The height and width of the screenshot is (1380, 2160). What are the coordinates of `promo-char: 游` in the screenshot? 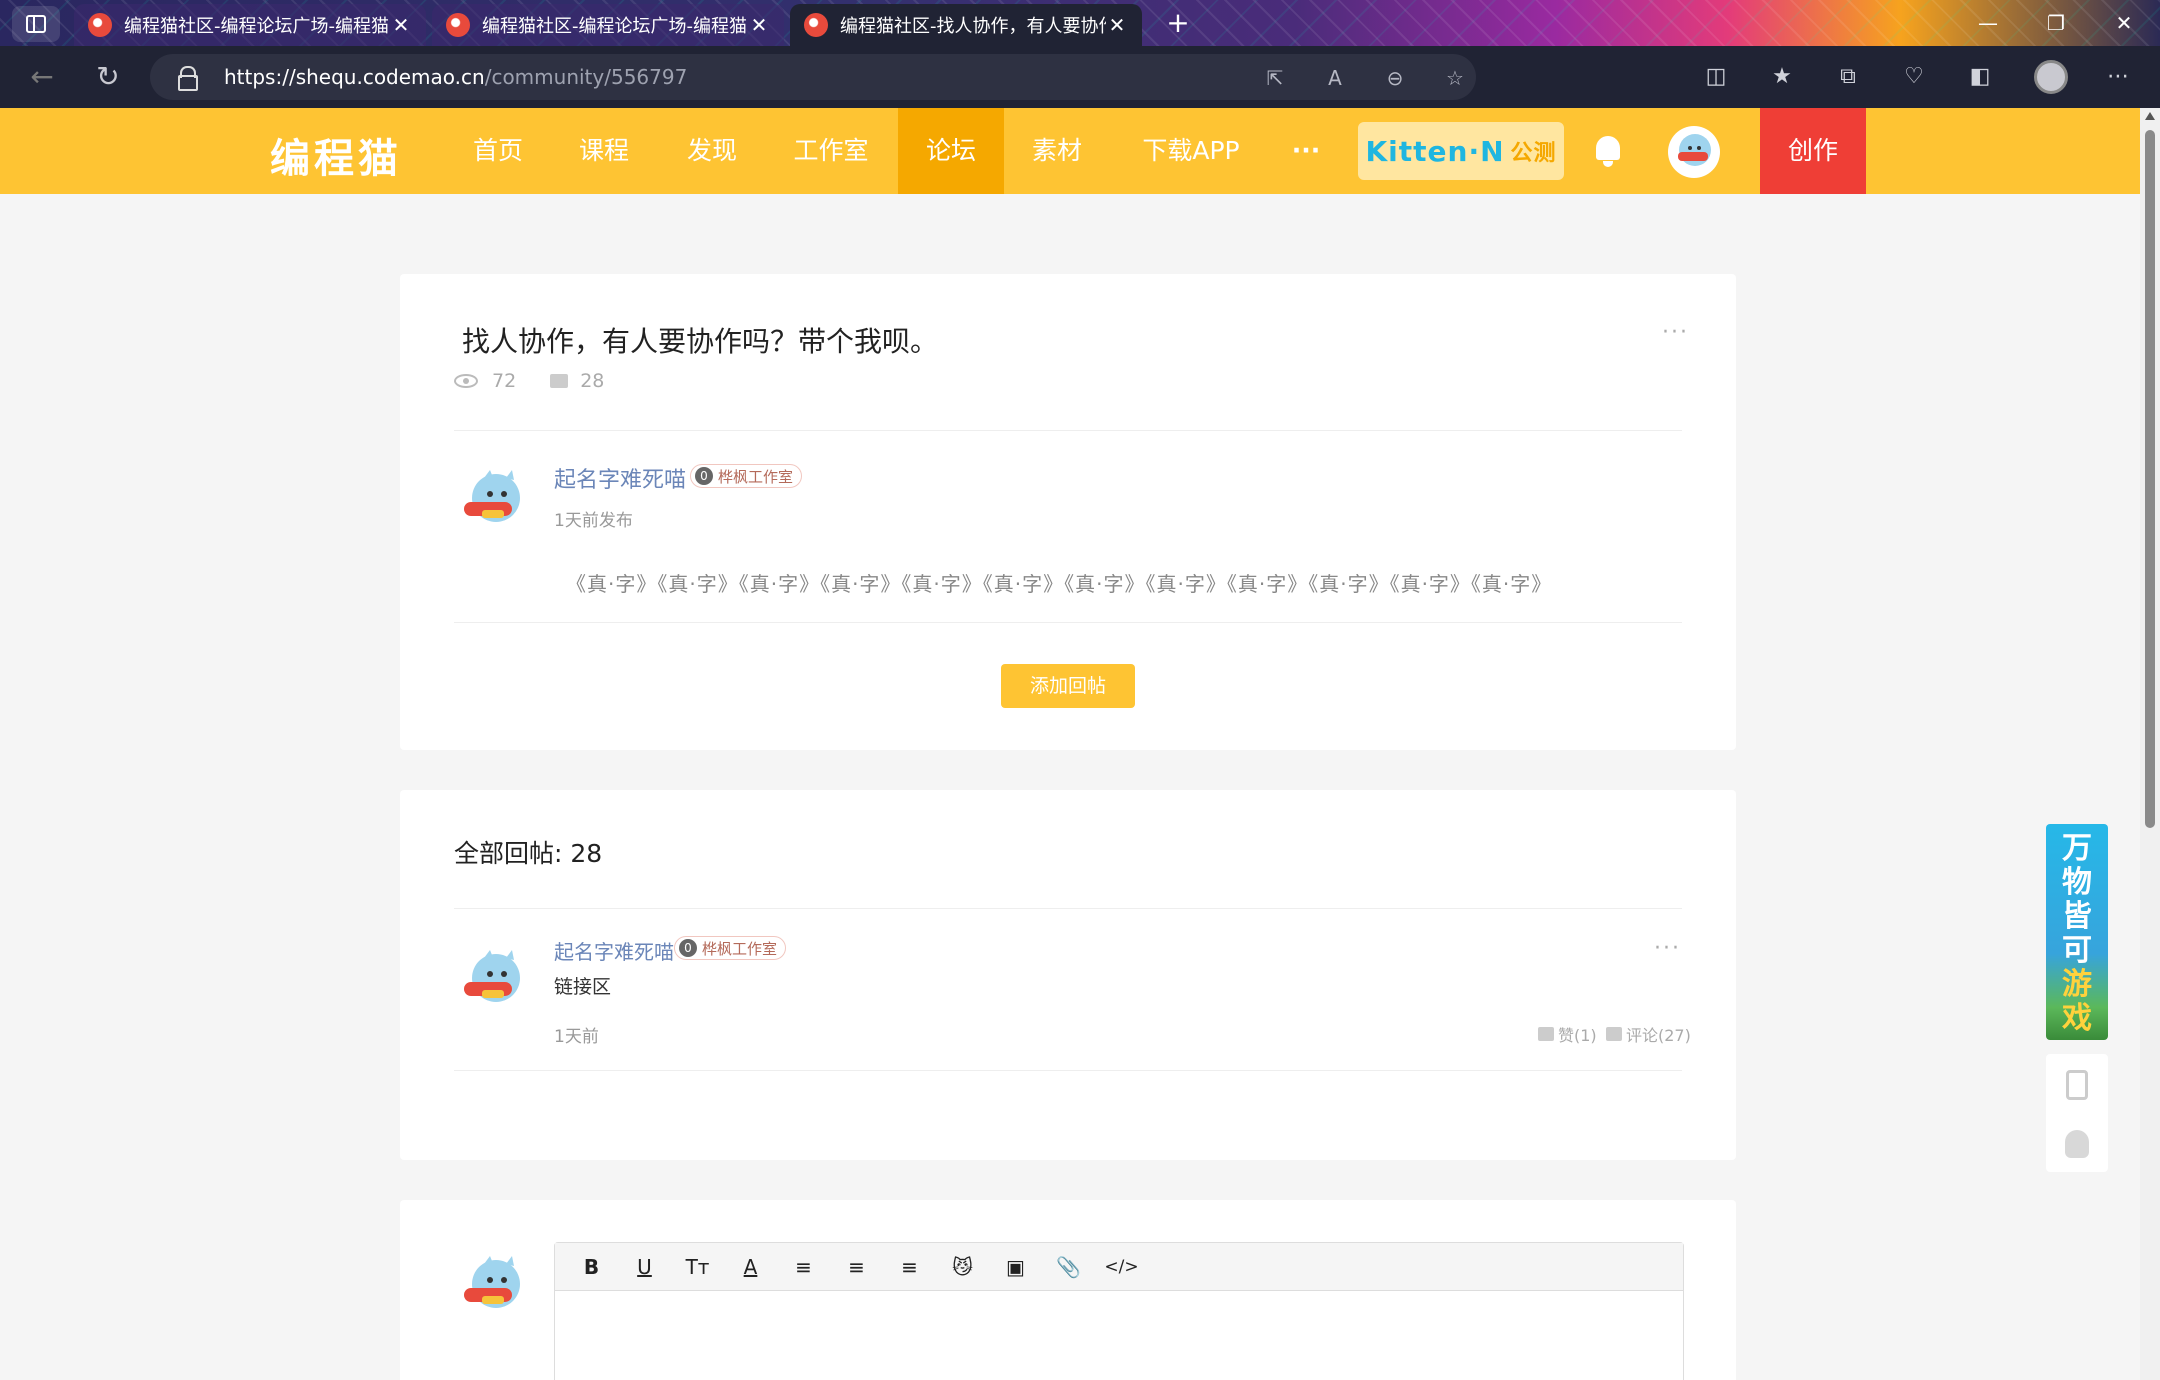 It's located at (2077, 984).